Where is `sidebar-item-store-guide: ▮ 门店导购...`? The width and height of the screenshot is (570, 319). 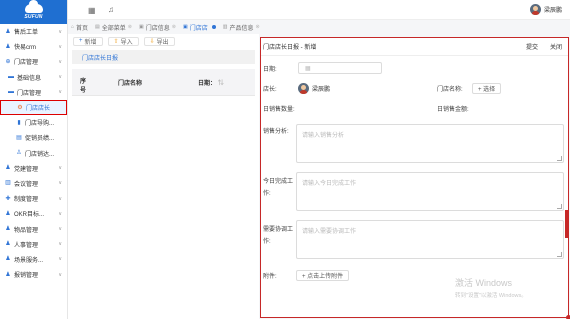 sidebar-item-store-guide: ▮ 门店导购... is located at coordinates (33, 122).